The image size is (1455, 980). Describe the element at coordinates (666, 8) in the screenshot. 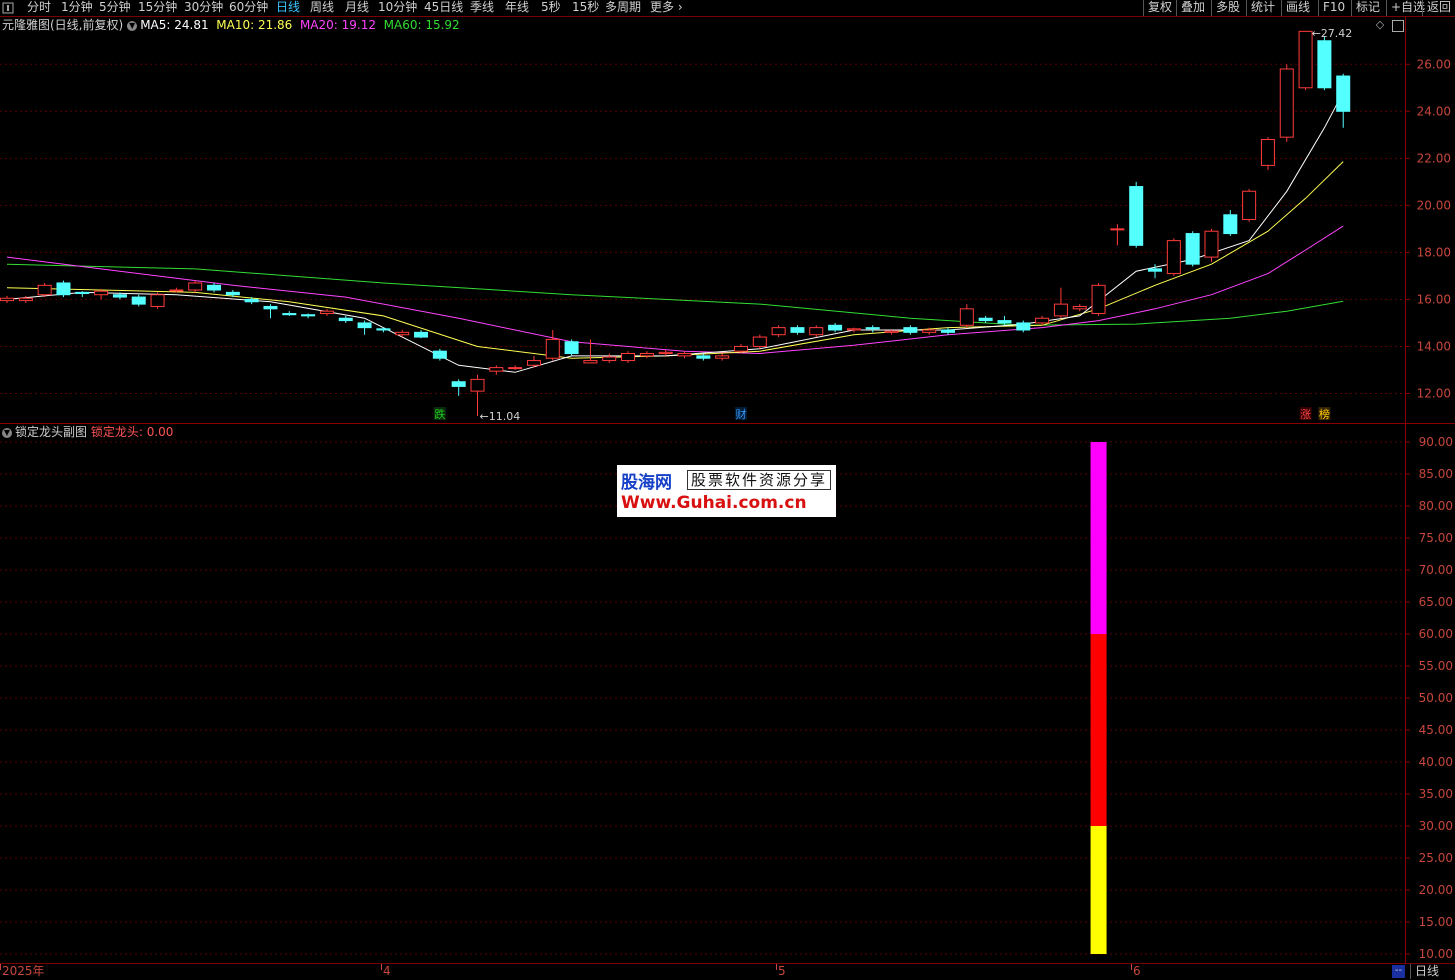

I see `period-tab-more: 更多 ›` at that location.